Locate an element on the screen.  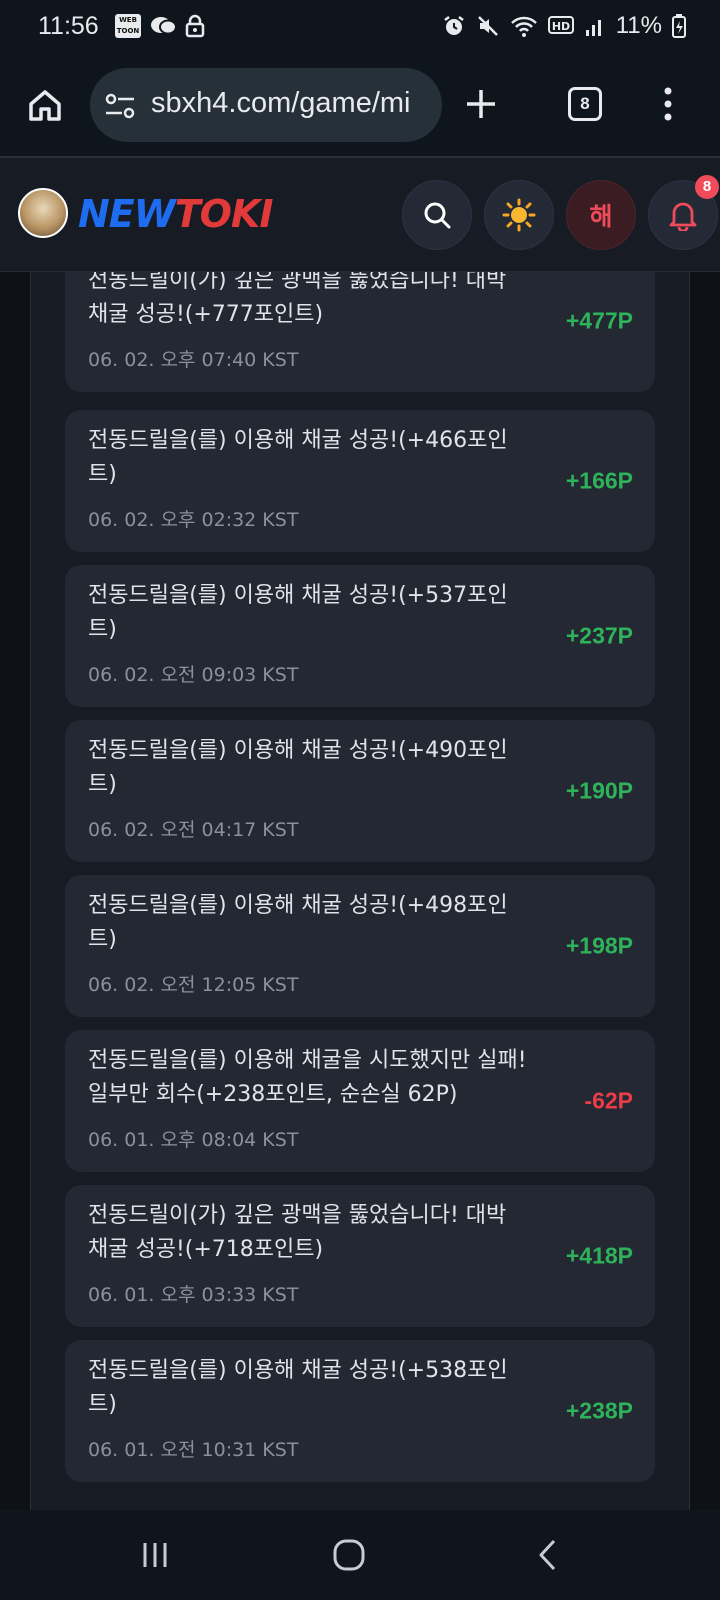
webtoon-icon: WEB TOON is located at coordinates (128, 26).